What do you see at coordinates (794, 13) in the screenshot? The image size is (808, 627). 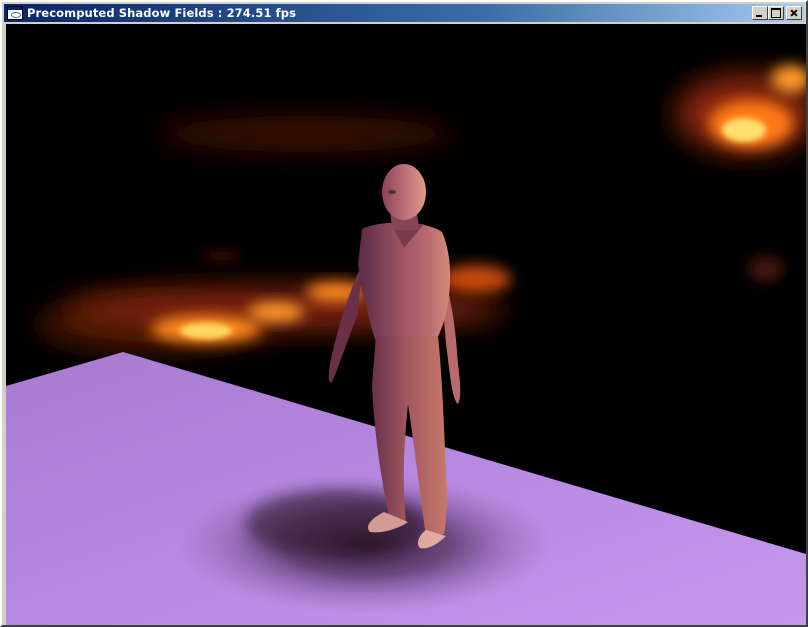 I see `close-icon` at bounding box center [794, 13].